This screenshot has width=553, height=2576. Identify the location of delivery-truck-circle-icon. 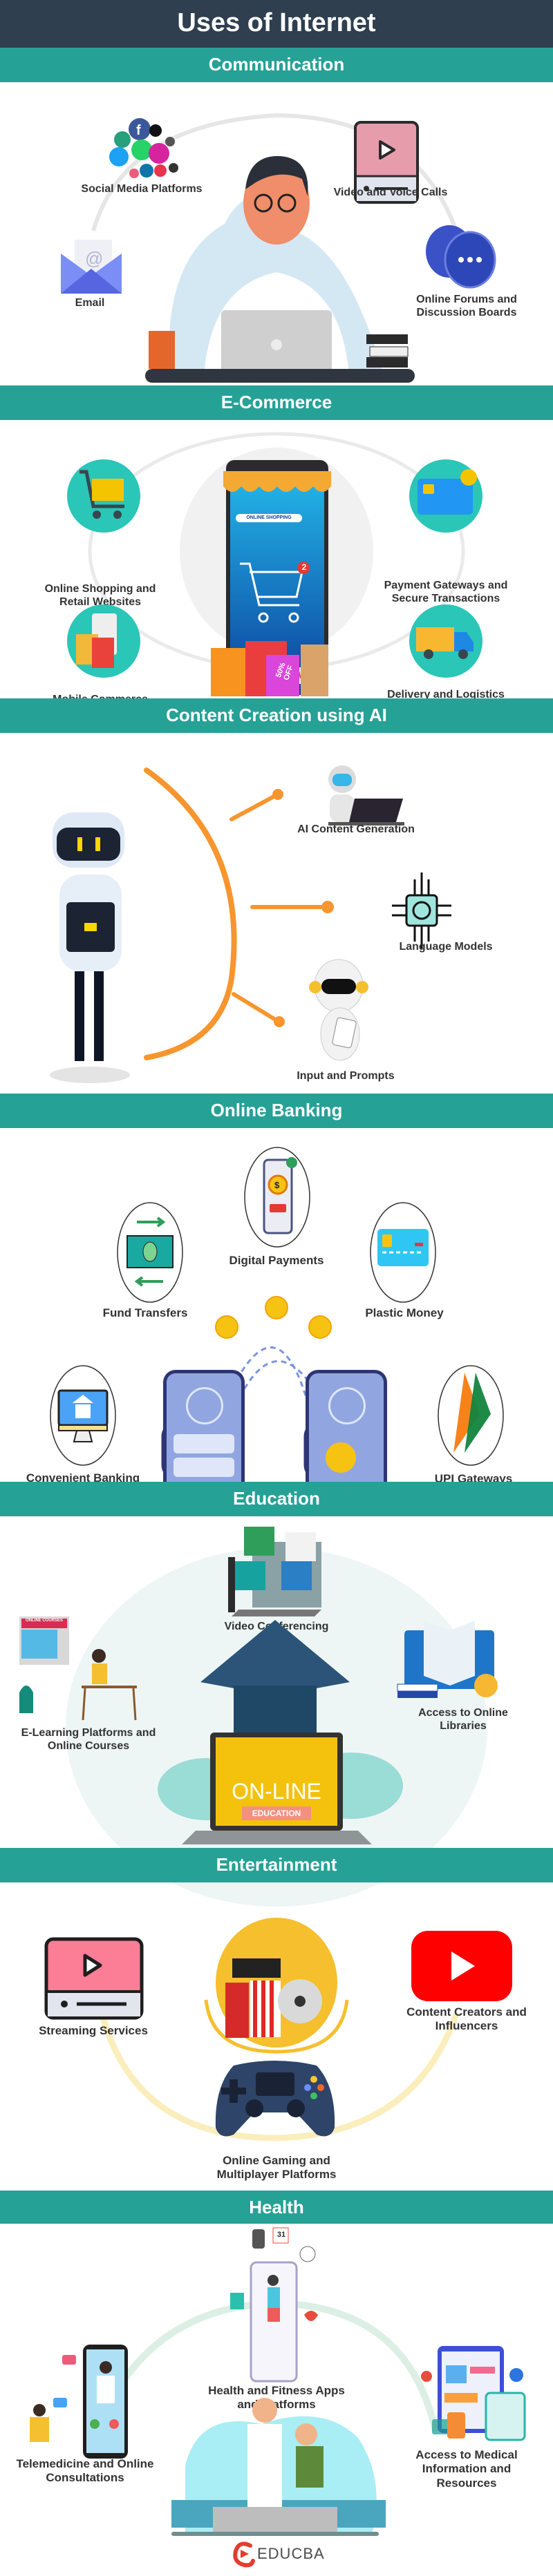
(446, 641).